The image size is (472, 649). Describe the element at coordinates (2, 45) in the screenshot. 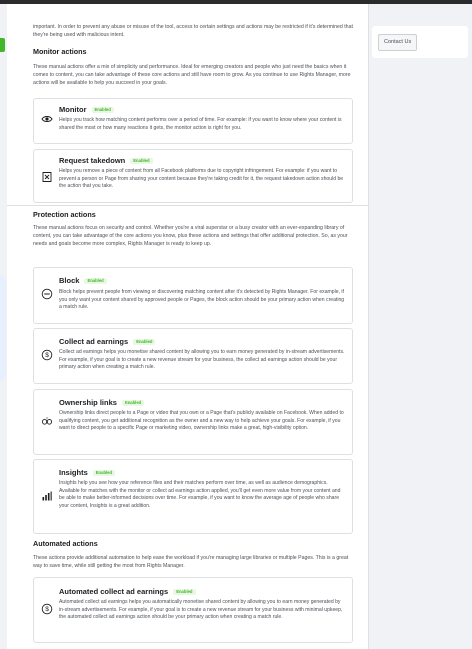

I see `active-nav-indicator` at that location.